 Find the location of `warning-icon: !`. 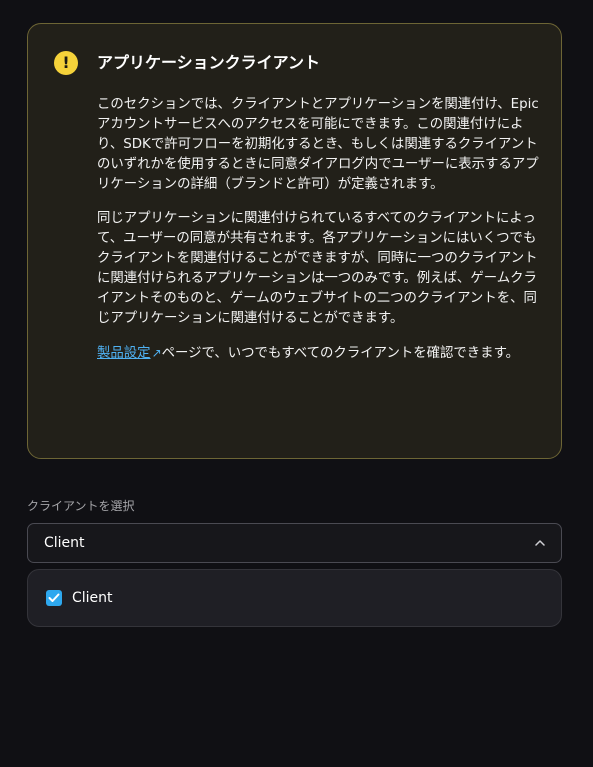

warning-icon: ! is located at coordinates (66, 63).